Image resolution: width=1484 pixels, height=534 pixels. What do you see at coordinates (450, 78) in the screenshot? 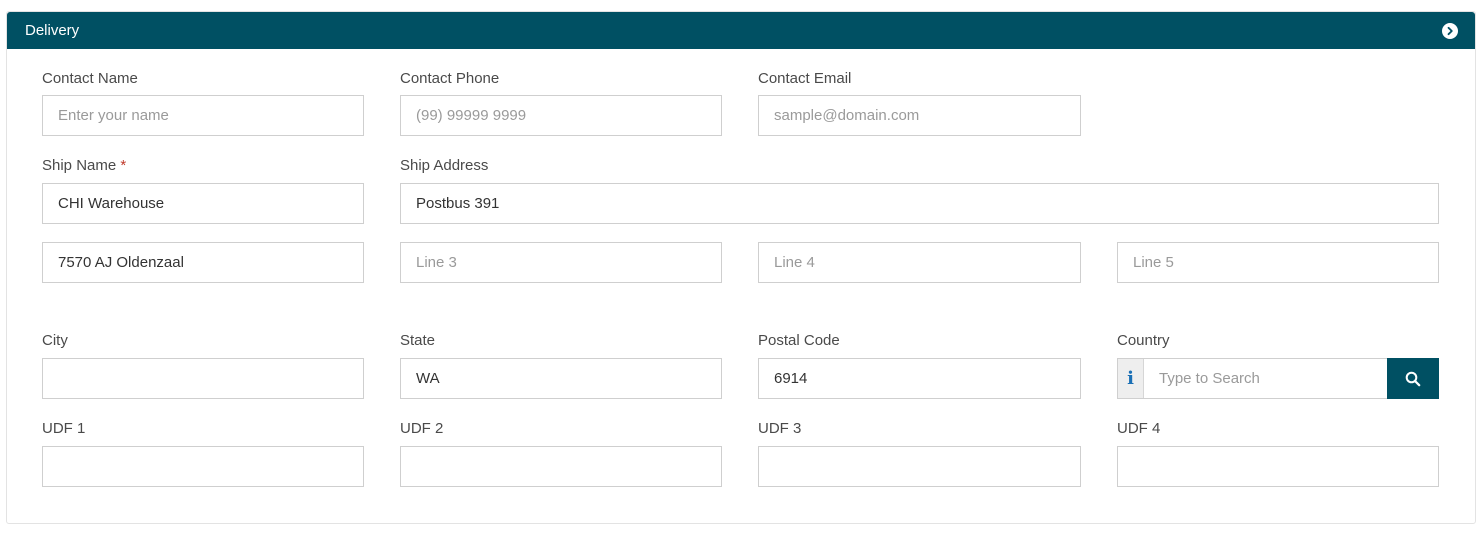
I see `contact-phone-label: Contact Phone` at bounding box center [450, 78].